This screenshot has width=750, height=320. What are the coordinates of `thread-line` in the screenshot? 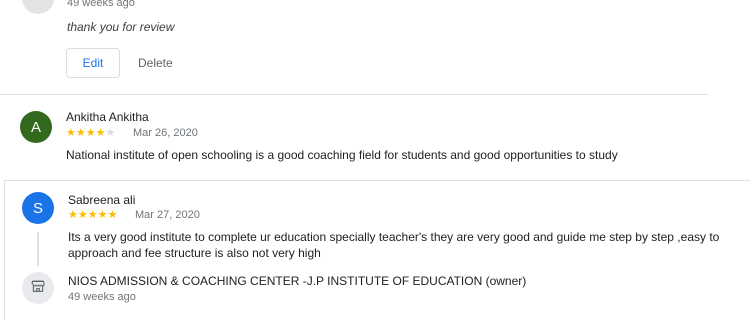 It's located at (38, 249).